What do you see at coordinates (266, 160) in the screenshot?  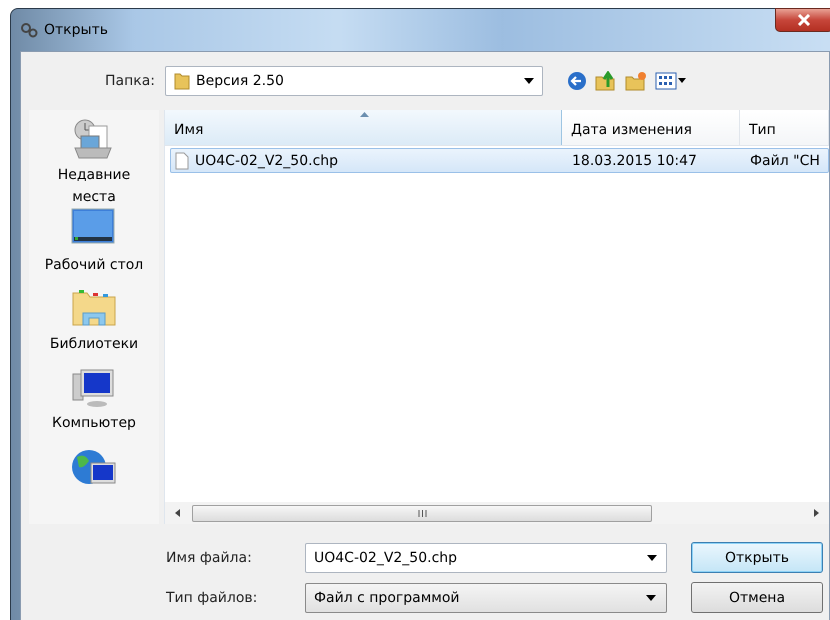 I see `table-cell: UO4C-02_V2_50.chp` at bounding box center [266, 160].